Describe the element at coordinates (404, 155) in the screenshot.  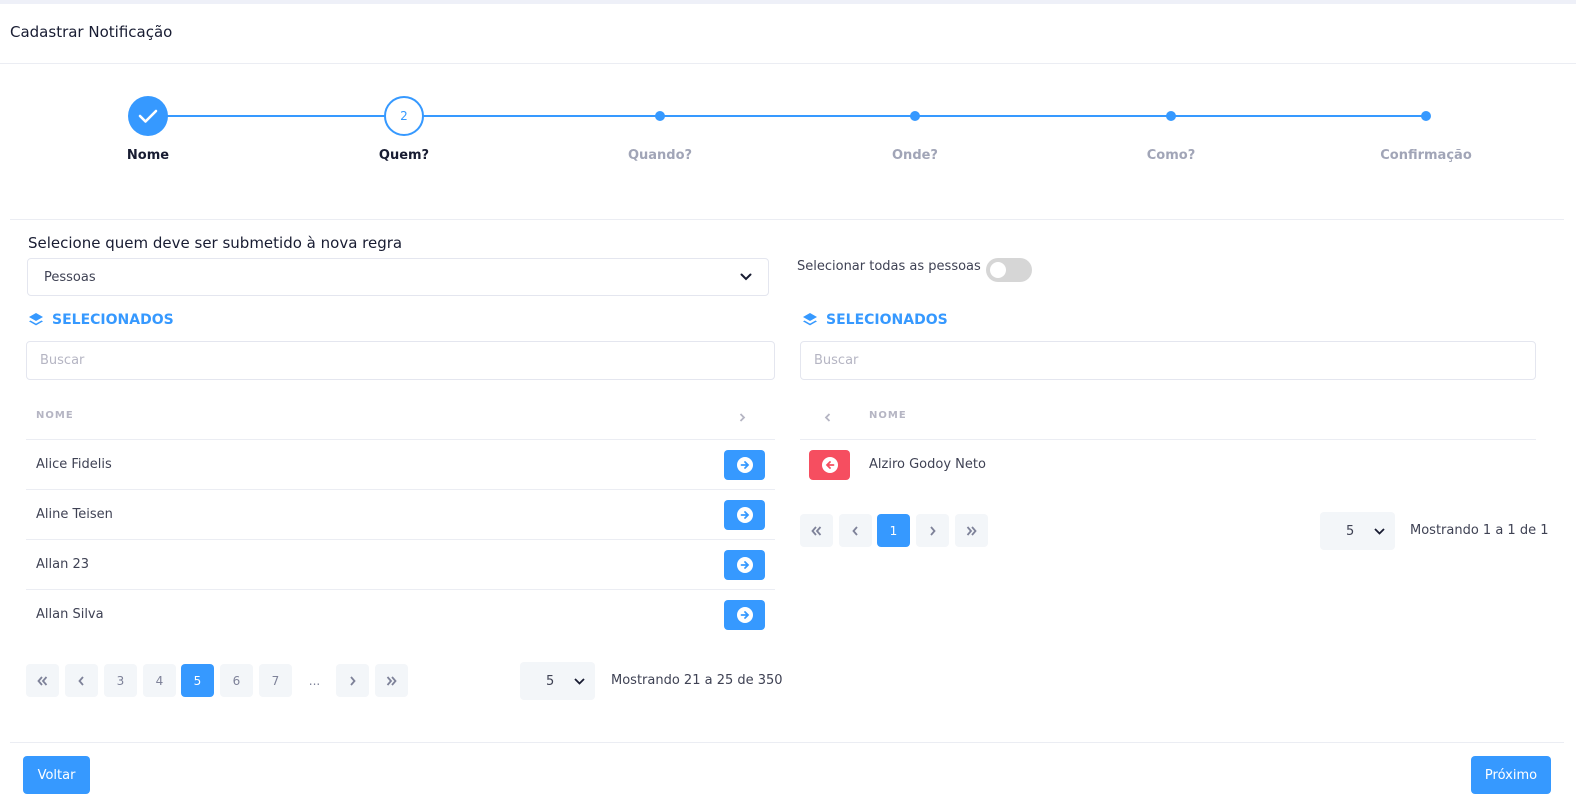
I see `step-label-quem: Quem?` at that location.